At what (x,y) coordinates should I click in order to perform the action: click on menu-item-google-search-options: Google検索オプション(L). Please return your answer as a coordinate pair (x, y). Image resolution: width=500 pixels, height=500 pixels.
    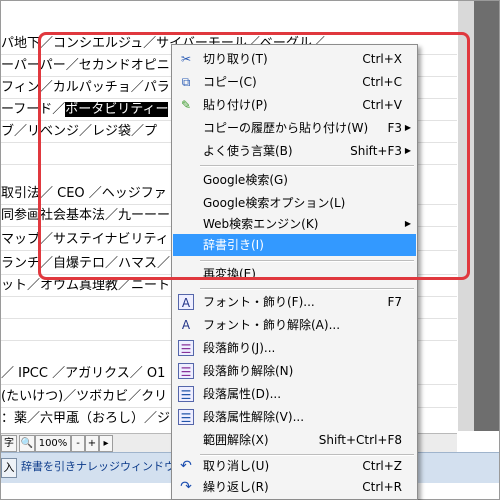
    Looking at the image, I should click on (294, 203).